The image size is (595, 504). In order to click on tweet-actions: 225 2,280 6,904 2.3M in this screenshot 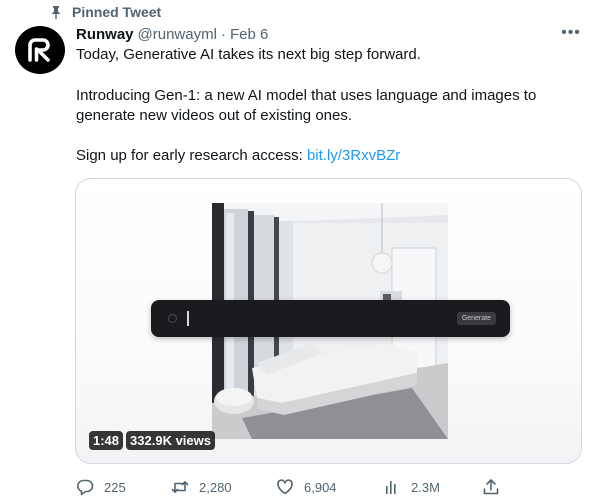, I will do `click(291, 487)`.